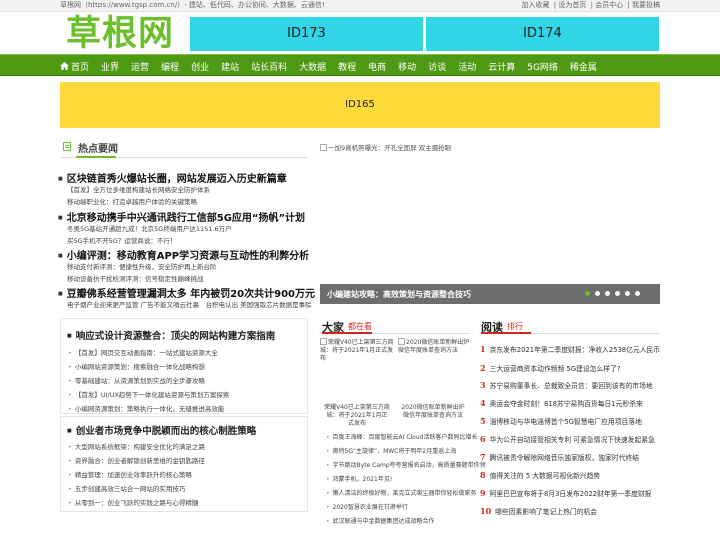  Describe the element at coordinates (540, 475) in the screenshot. I see `ranking-item: 8 值得关注的 5 大数据可视化新兴趋势` at that location.